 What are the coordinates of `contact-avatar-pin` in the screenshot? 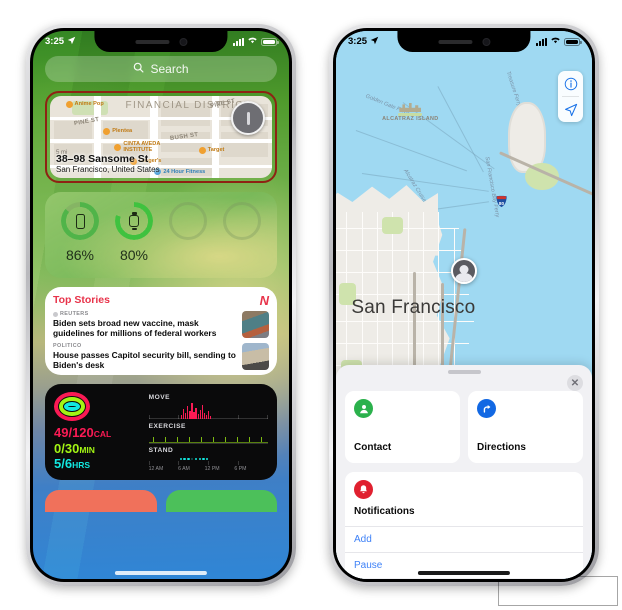 It's located at (248, 118).